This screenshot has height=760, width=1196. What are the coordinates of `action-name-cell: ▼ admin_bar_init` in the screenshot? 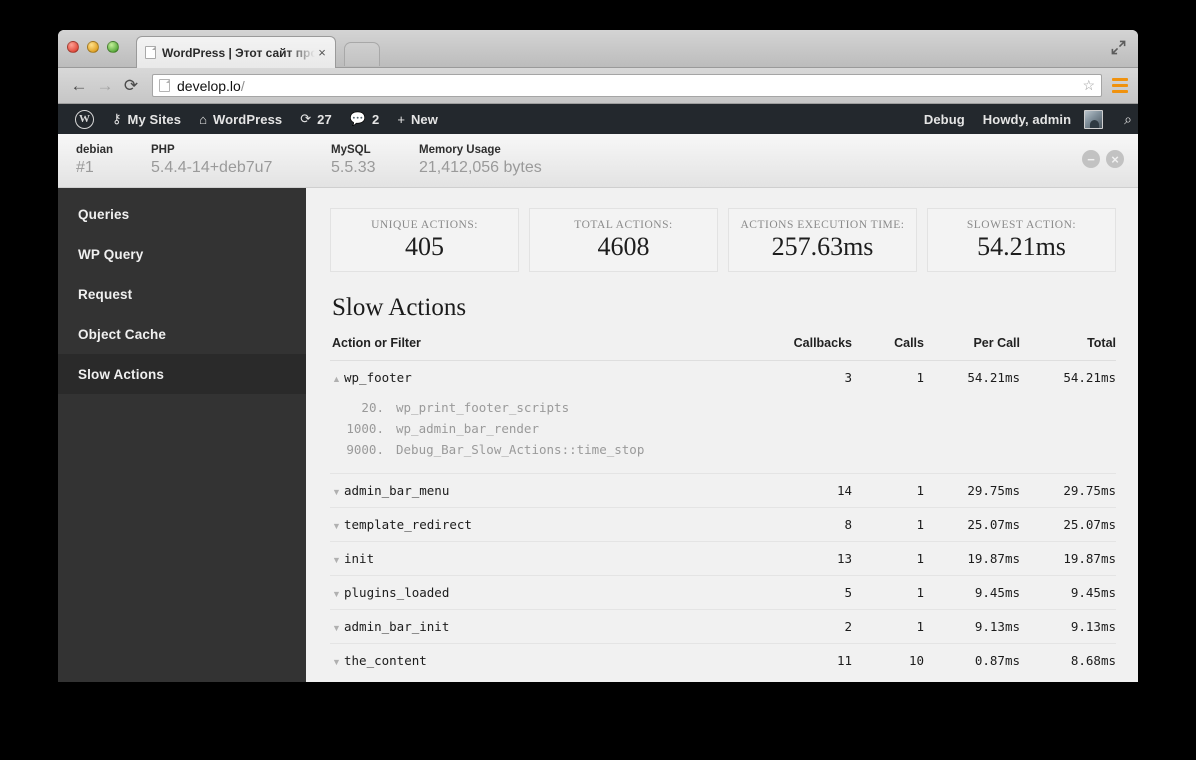 It's located at (541, 626).